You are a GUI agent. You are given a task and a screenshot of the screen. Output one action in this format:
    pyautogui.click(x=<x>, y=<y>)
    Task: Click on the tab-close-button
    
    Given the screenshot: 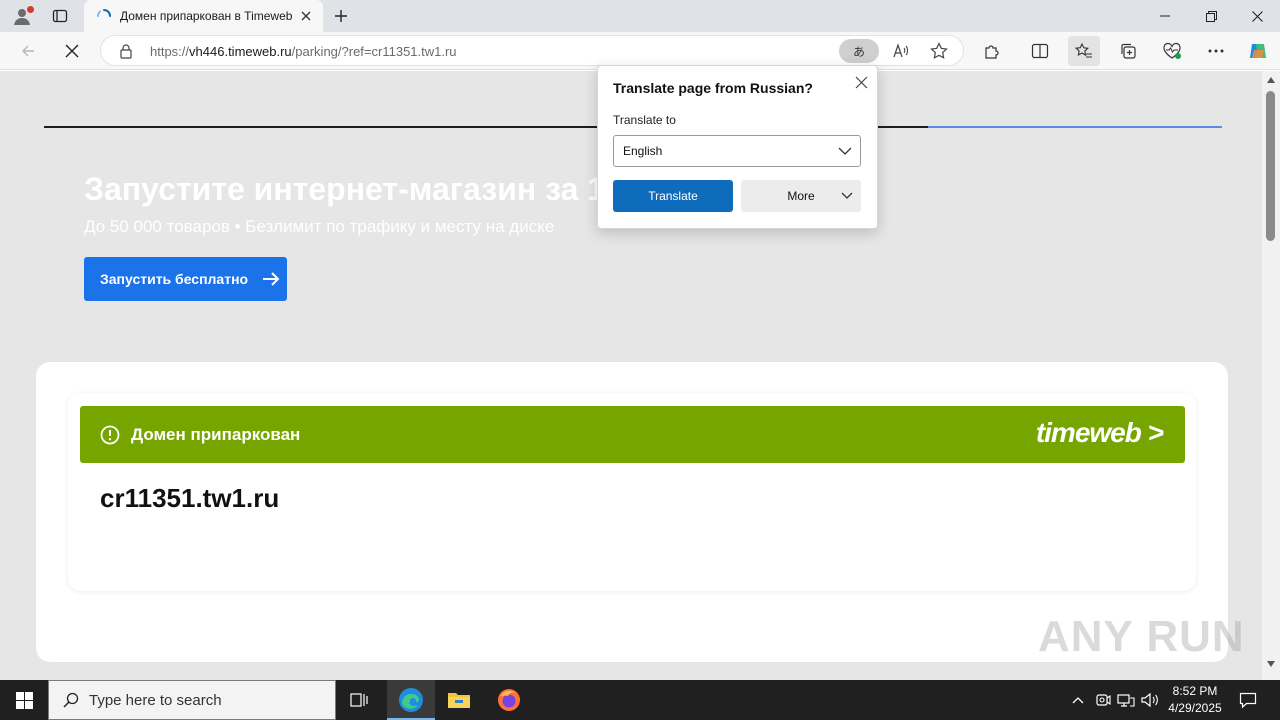 What is the action you would take?
    pyautogui.click(x=306, y=16)
    